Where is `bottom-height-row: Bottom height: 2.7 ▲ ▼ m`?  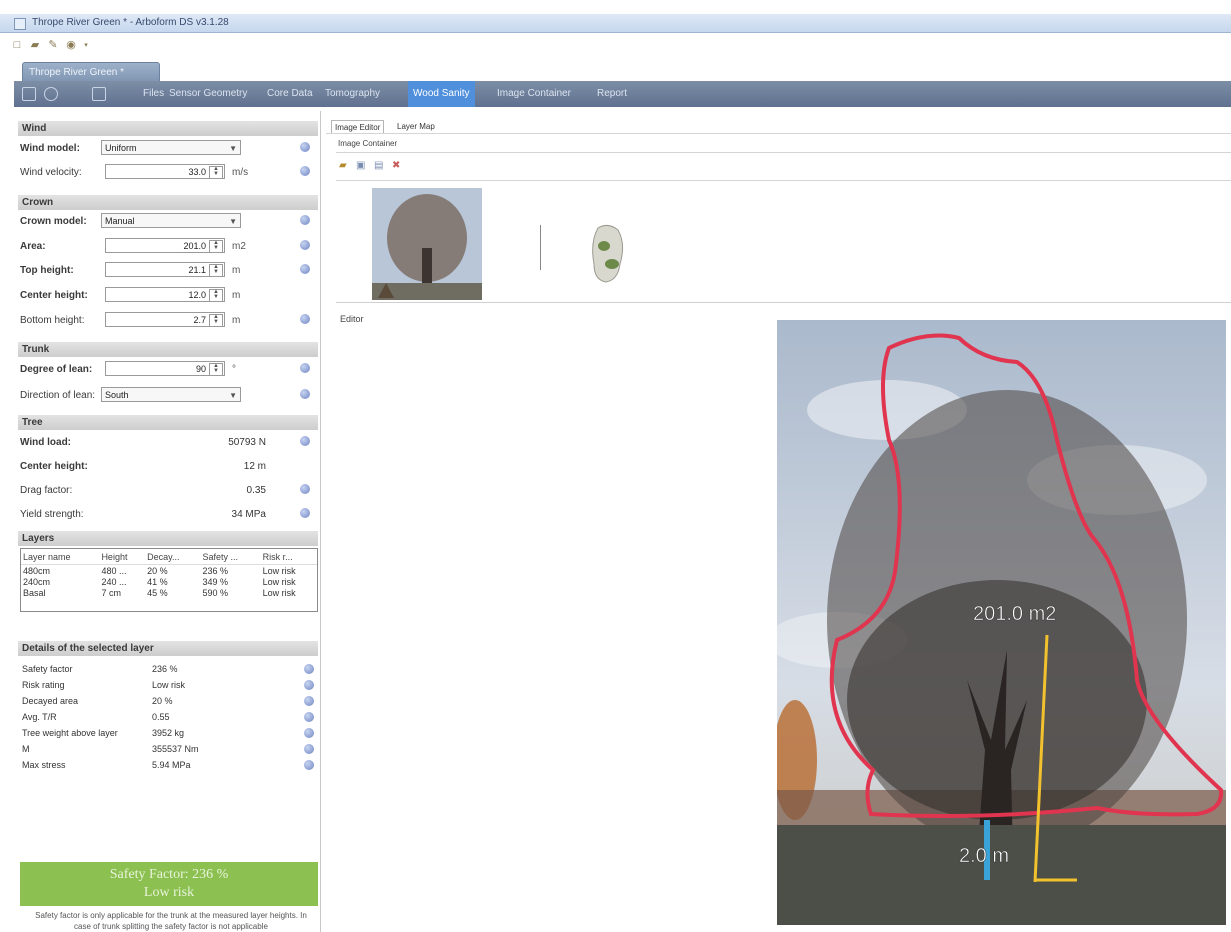
bottom-height-row: Bottom height: 2.7 ▲ ▼ m is located at coordinates (168, 320).